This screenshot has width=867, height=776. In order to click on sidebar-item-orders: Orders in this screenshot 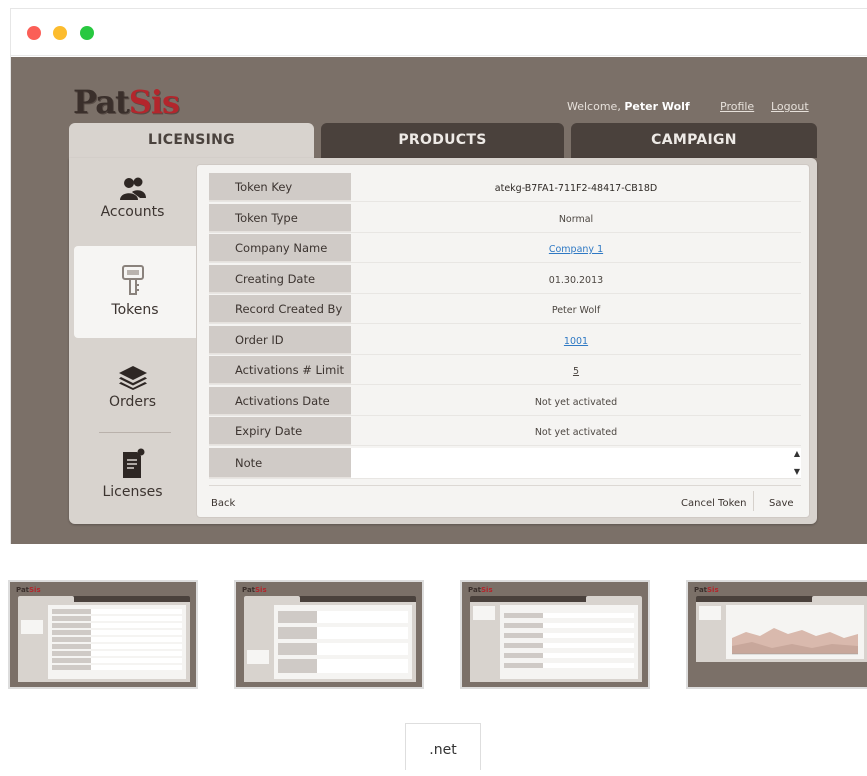, I will do `click(132, 394)`.